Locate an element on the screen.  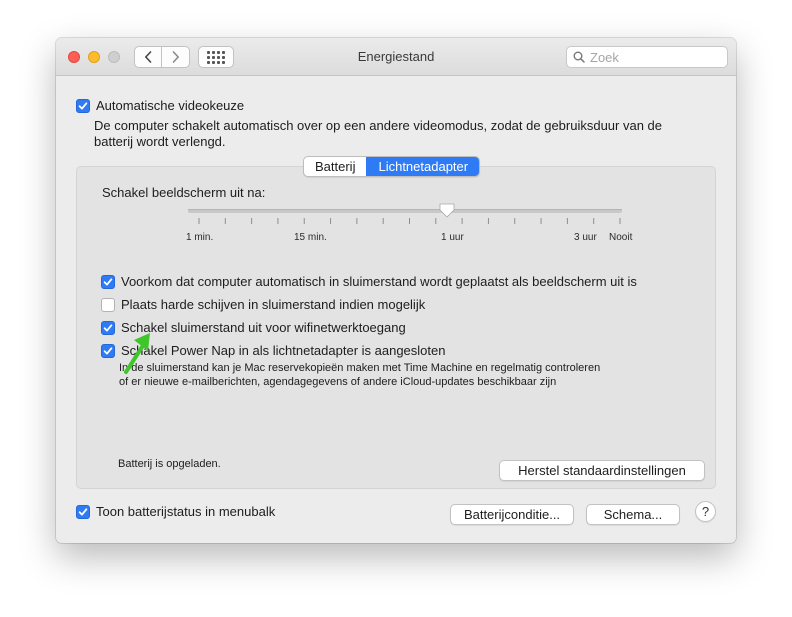
help-button: ? is located at coordinates (705, 511).